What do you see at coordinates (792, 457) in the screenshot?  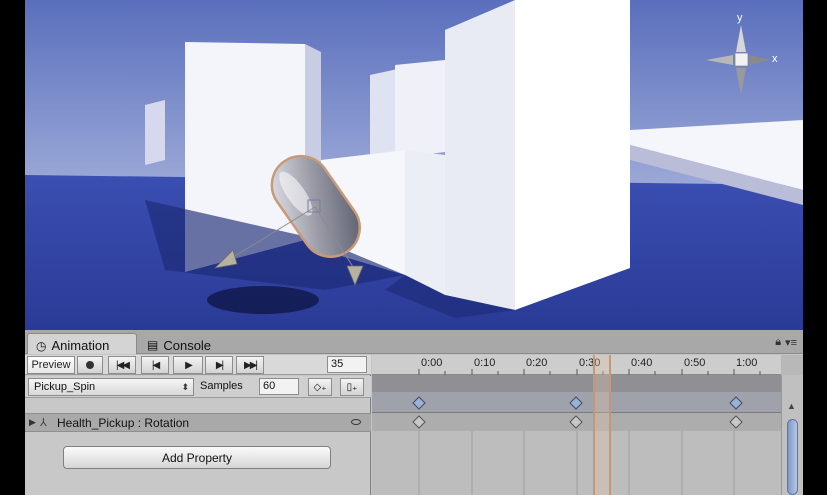 I see `scroll-thumb` at bounding box center [792, 457].